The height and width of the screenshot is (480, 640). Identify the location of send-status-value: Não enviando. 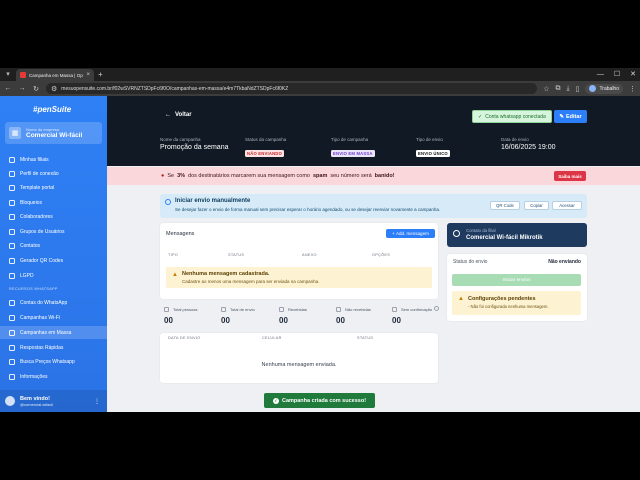
(564, 262).